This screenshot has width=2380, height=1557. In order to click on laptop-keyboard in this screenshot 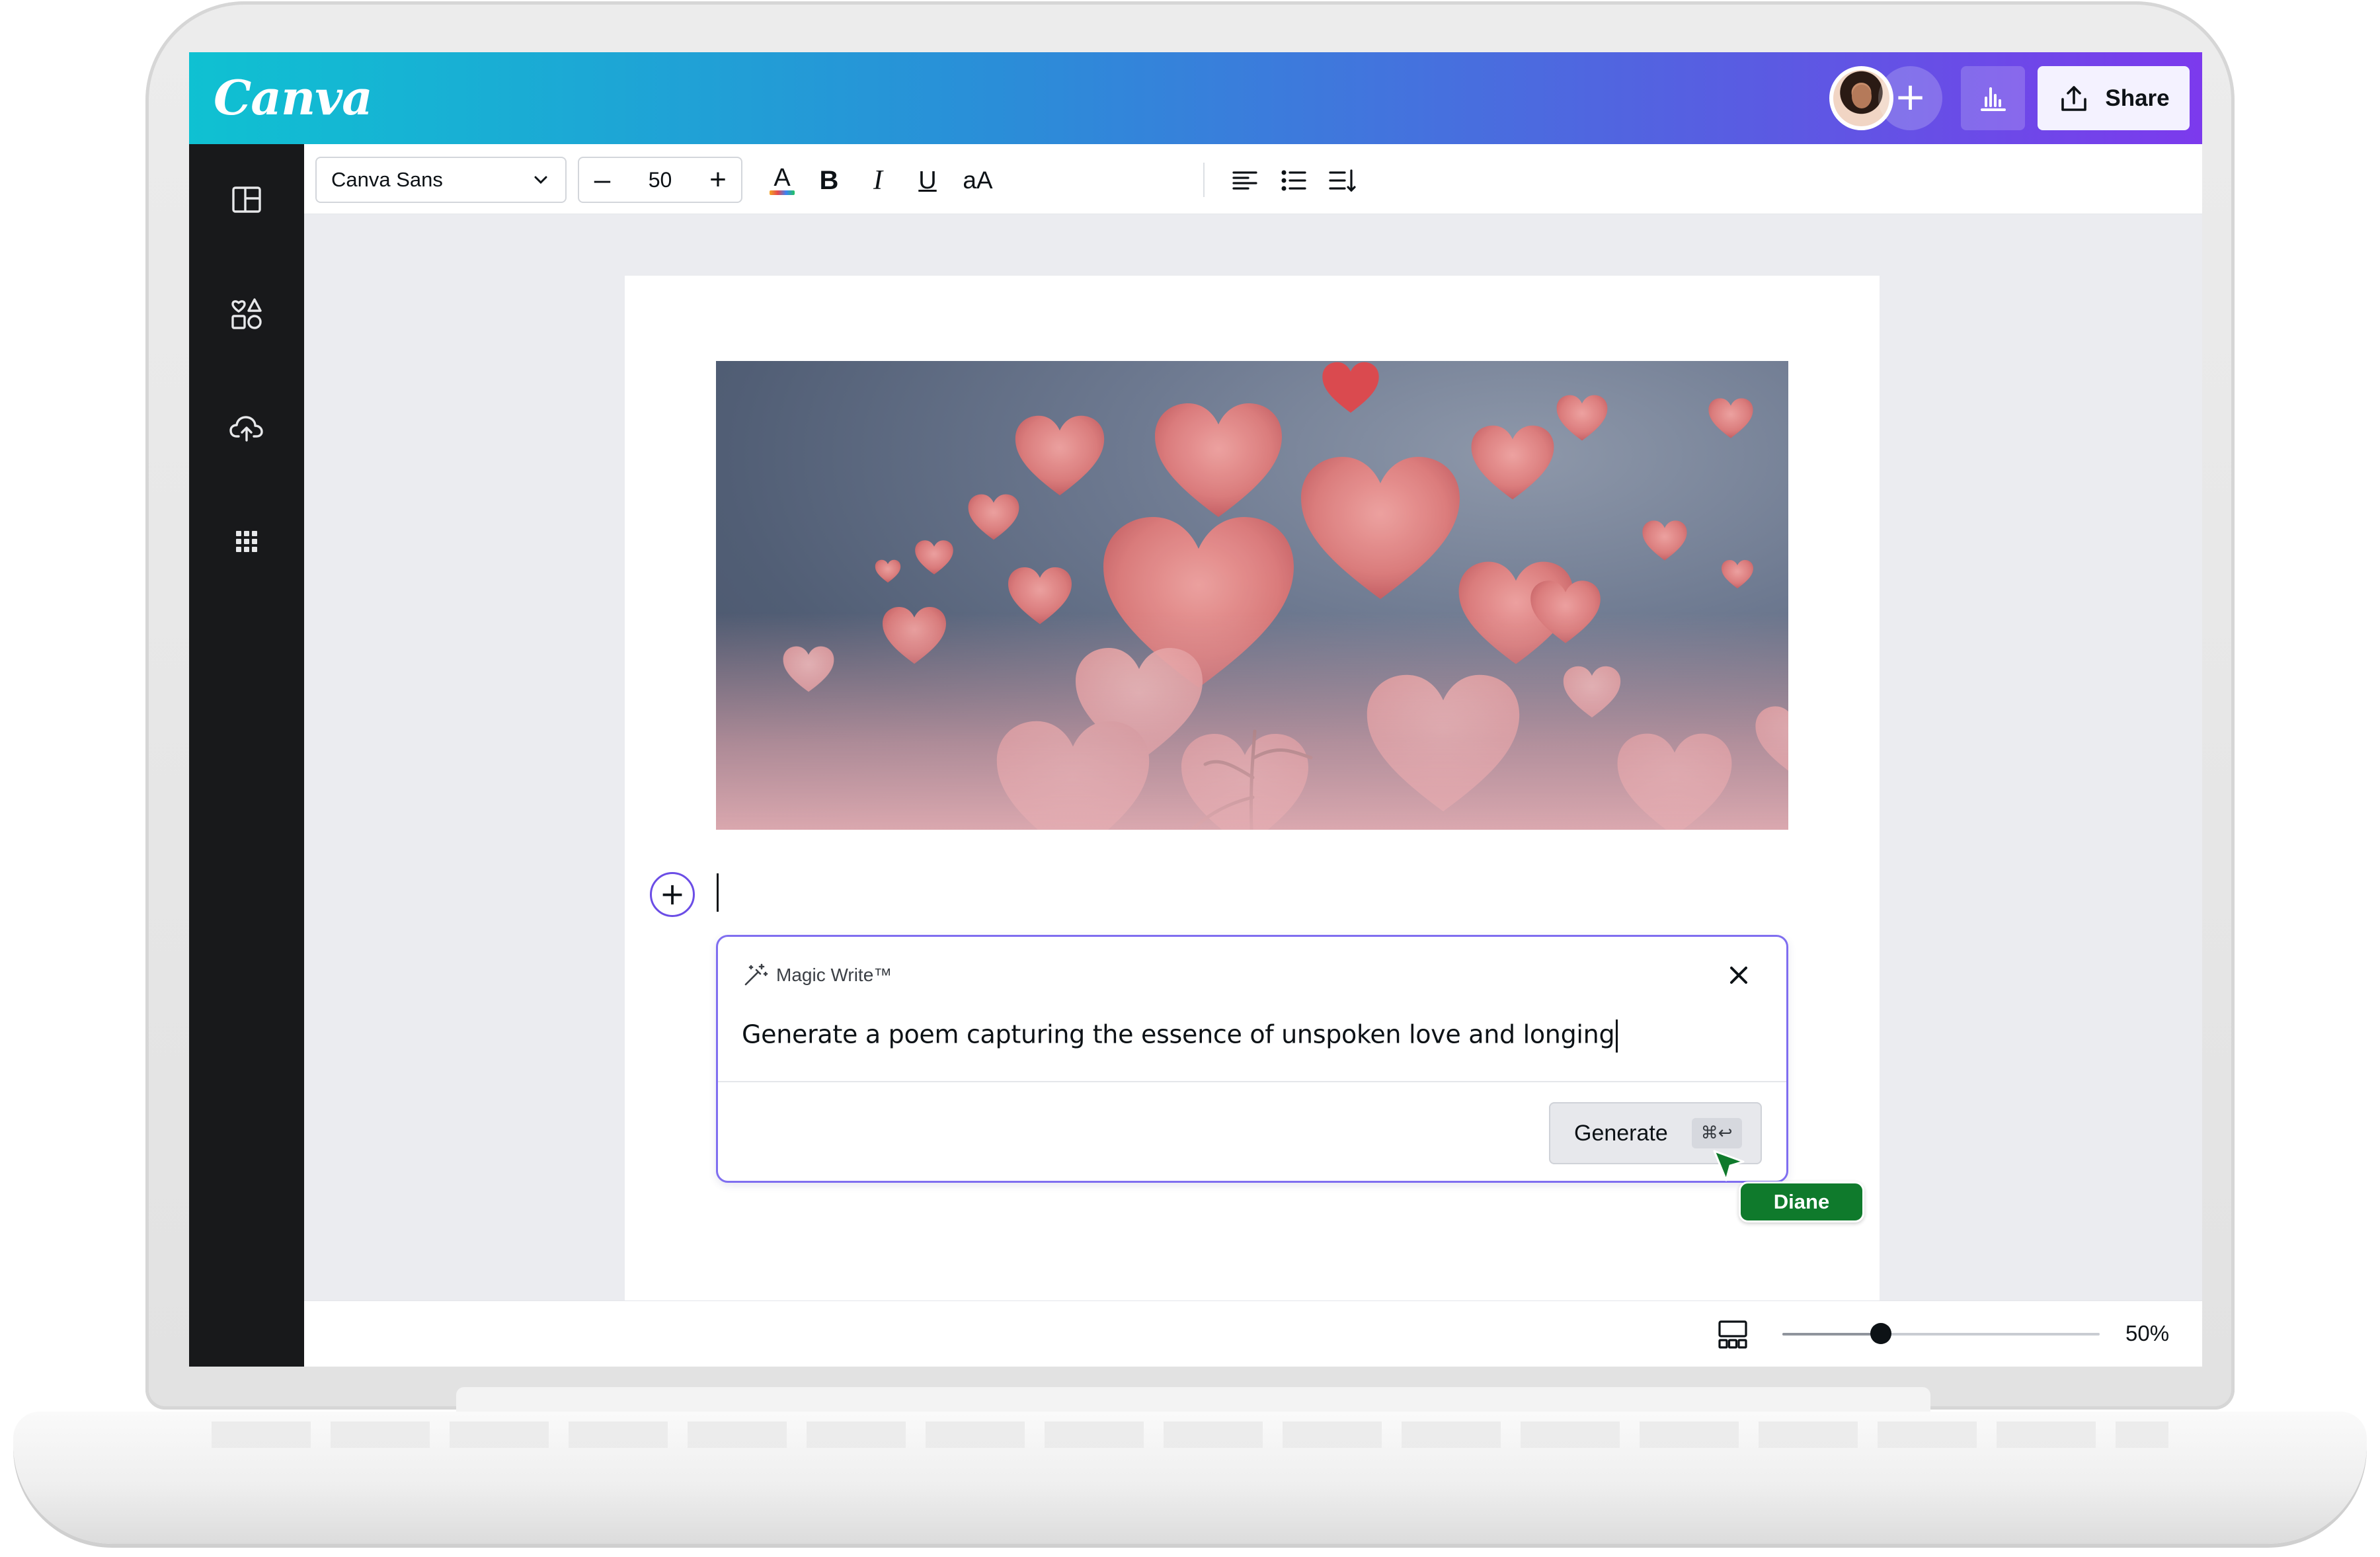, I will do `click(1190, 1434)`.